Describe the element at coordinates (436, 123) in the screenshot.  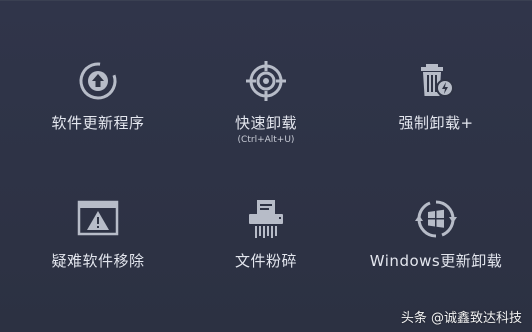
I see `tile-label: 强制卸载+` at that location.